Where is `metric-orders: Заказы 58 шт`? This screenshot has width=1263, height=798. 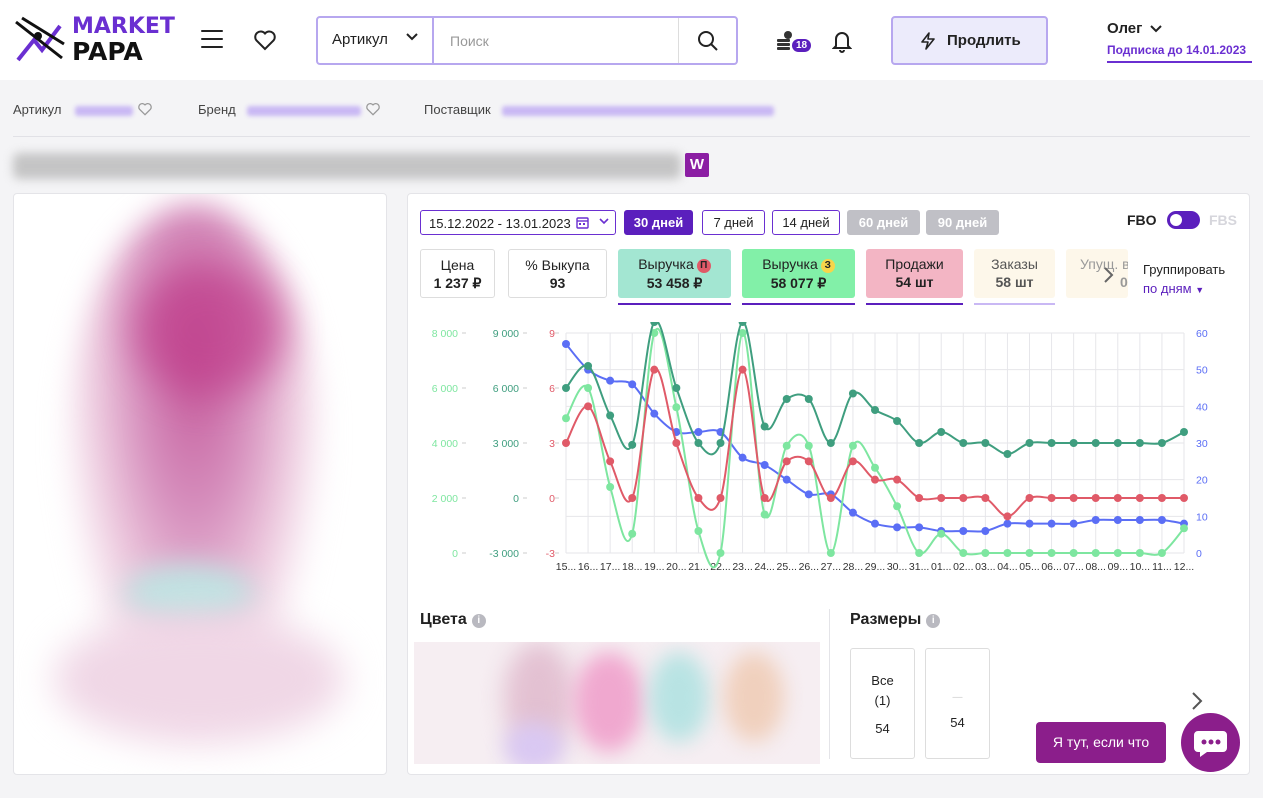 metric-orders: Заказы 58 шт is located at coordinates (1014, 277).